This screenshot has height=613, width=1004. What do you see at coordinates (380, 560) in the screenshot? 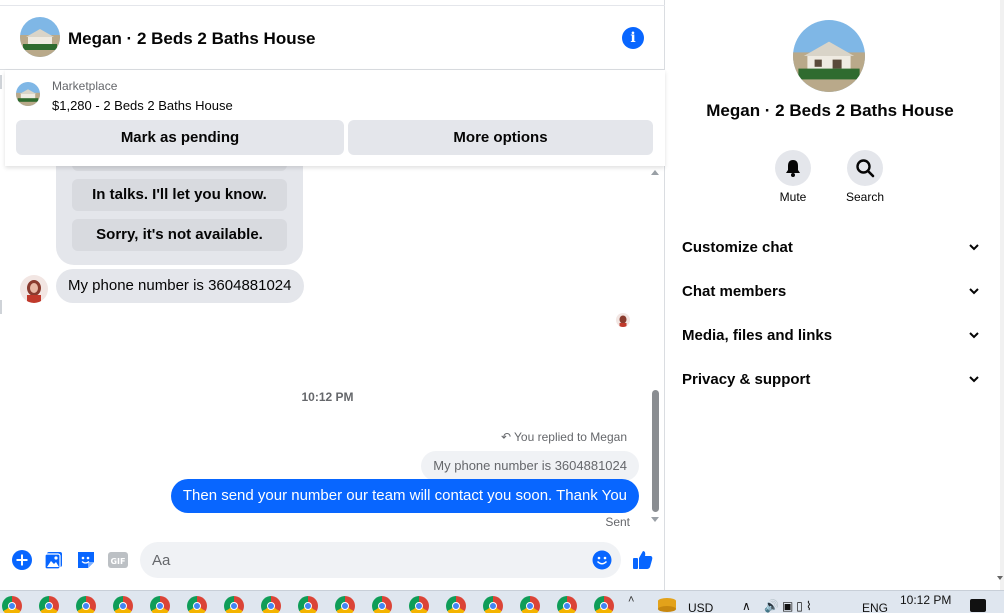
I see `message-input` at bounding box center [380, 560].